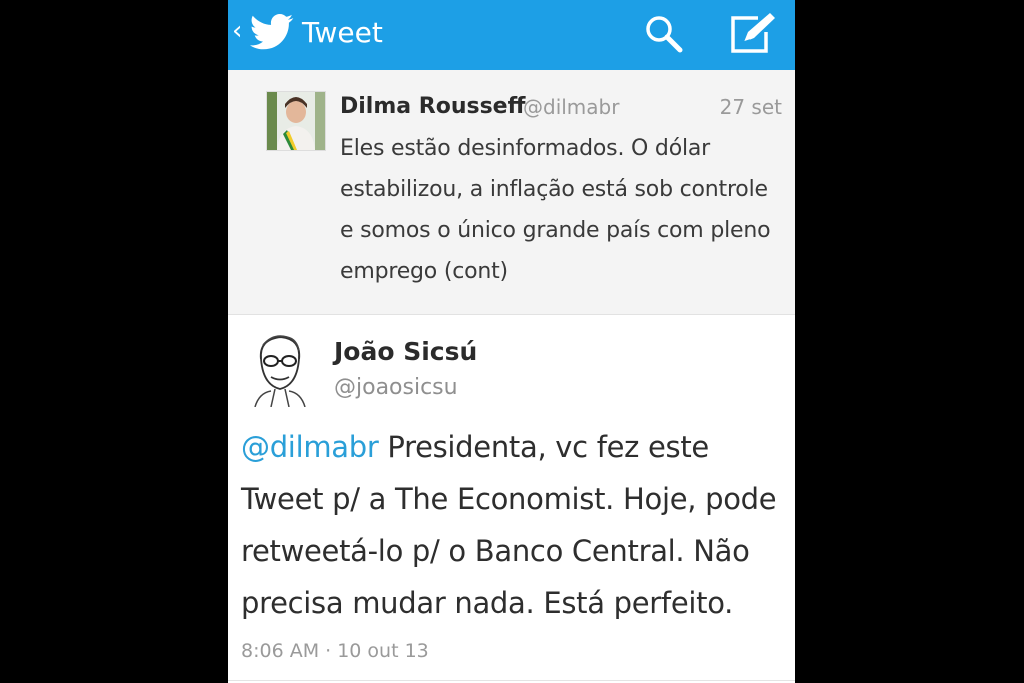  Describe the element at coordinates (750, 107) in the screenshot. I see `quoted-tweet-date: 27 set` at that location.